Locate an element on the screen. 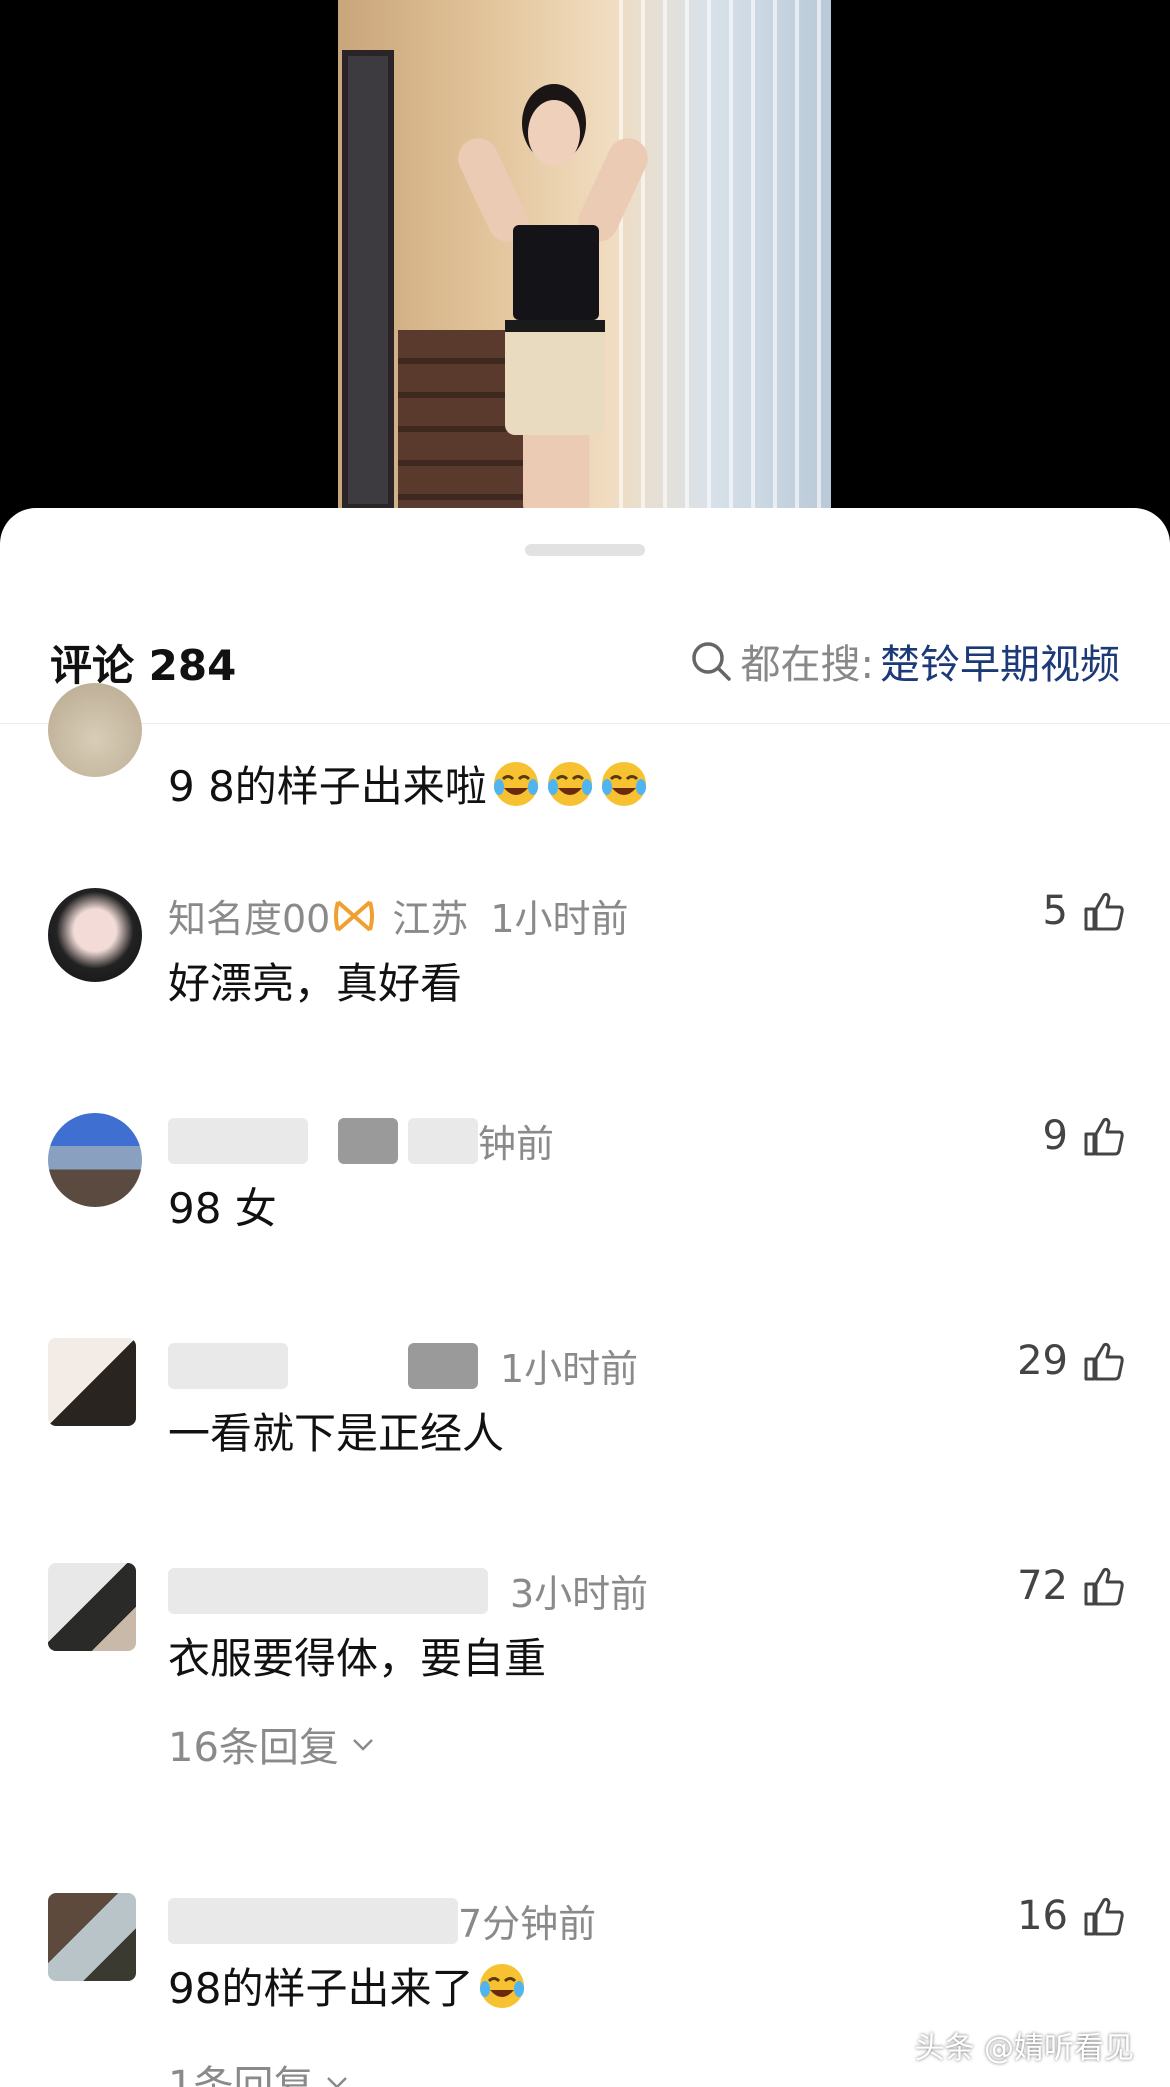 Image resolution: width=1170 pixels, height=2087 pixels. timestamp: 3小时前 is located at coordinates (579, 1594).